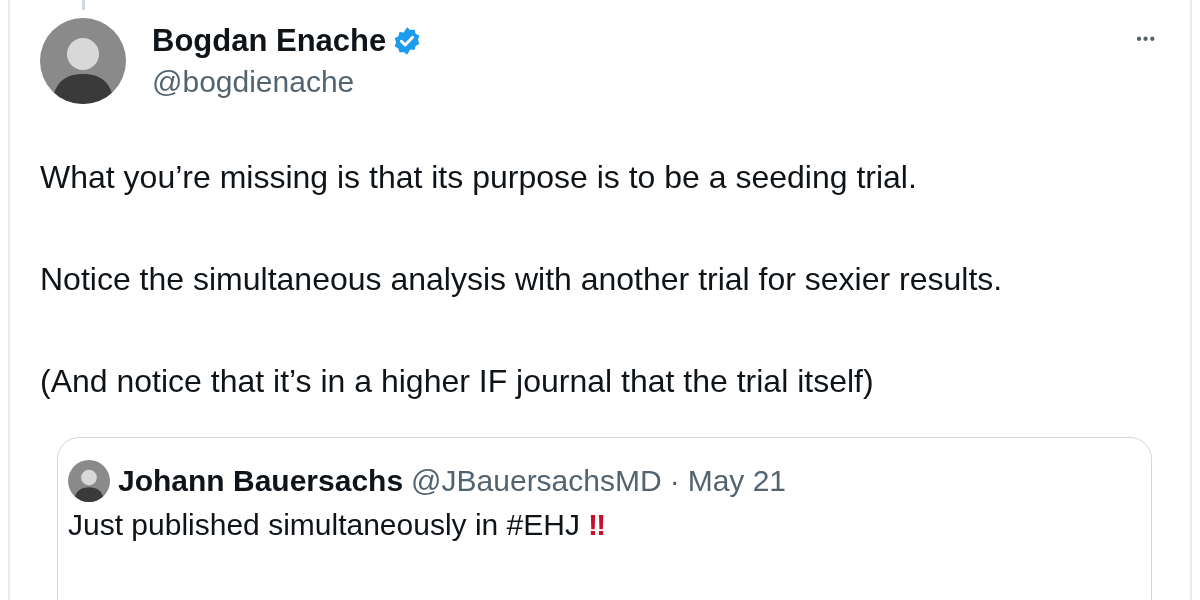  I want to click on tweet-text: What you’re missing is that its purpose is to be a seeding trial., so click(479, 177).